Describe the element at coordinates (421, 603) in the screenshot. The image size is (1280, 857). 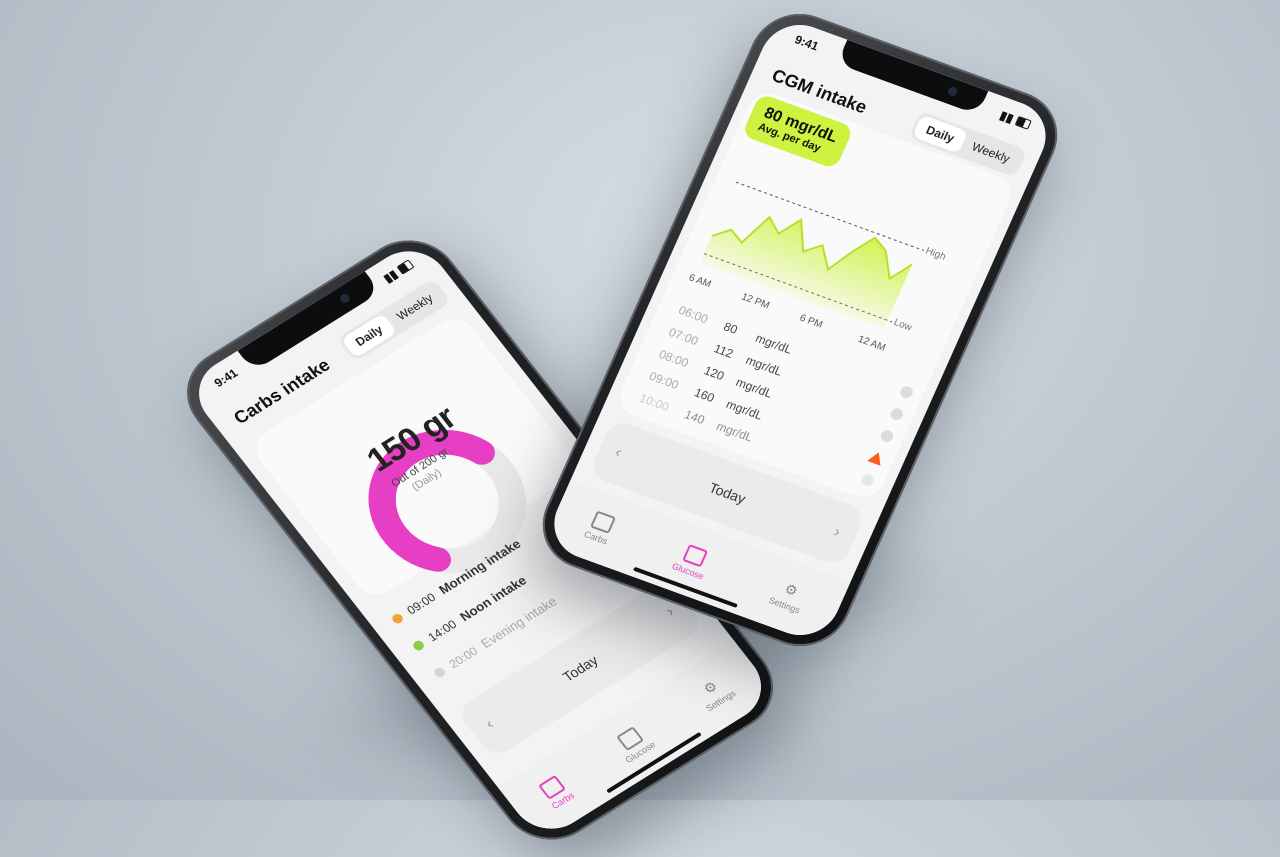
I see `intake-time: 09:00` at that location.